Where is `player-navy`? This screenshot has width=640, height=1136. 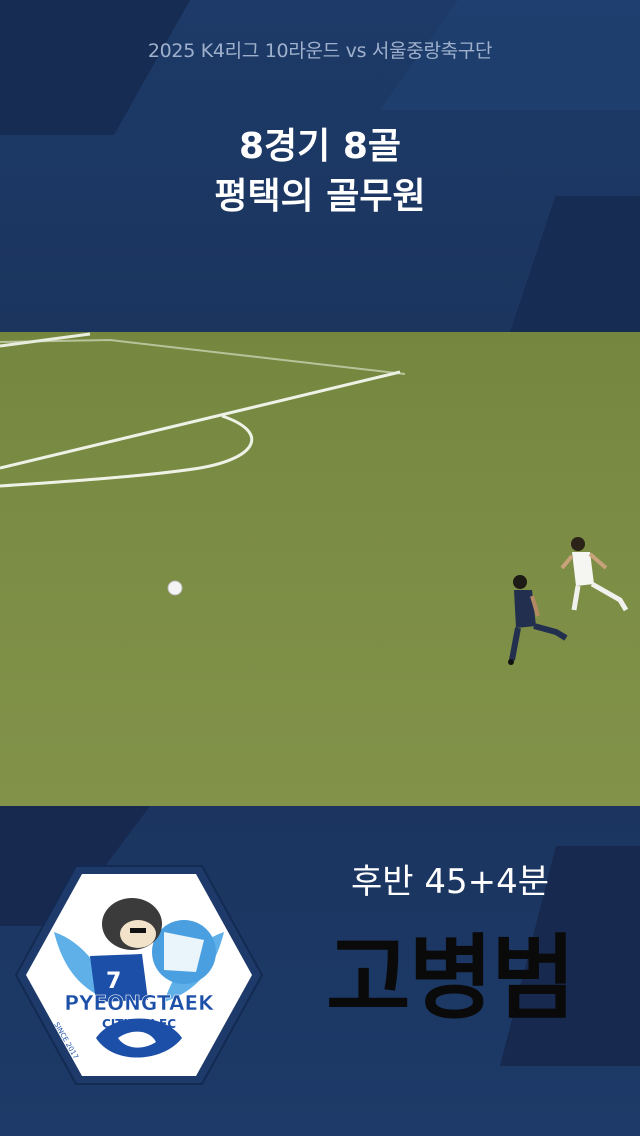 player-navy is located at coordinates (538, 620).